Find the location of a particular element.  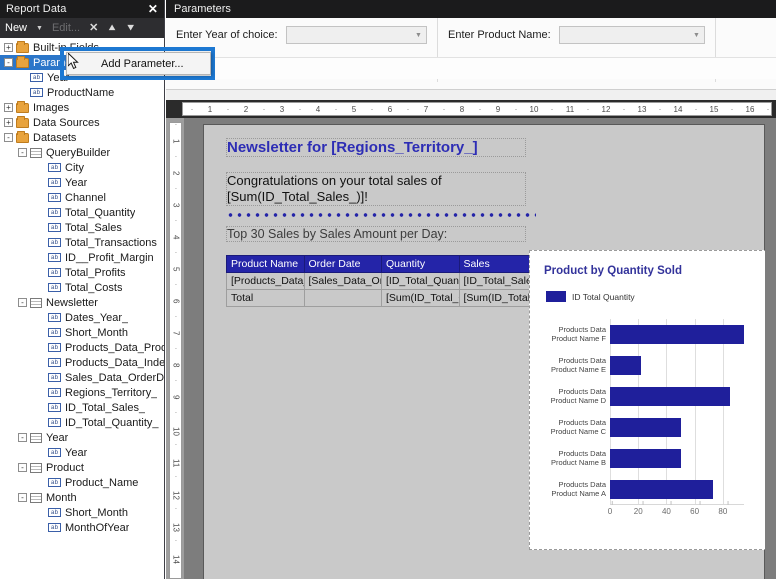

column-header-sales: Sales is located at coordinates (497, 264).